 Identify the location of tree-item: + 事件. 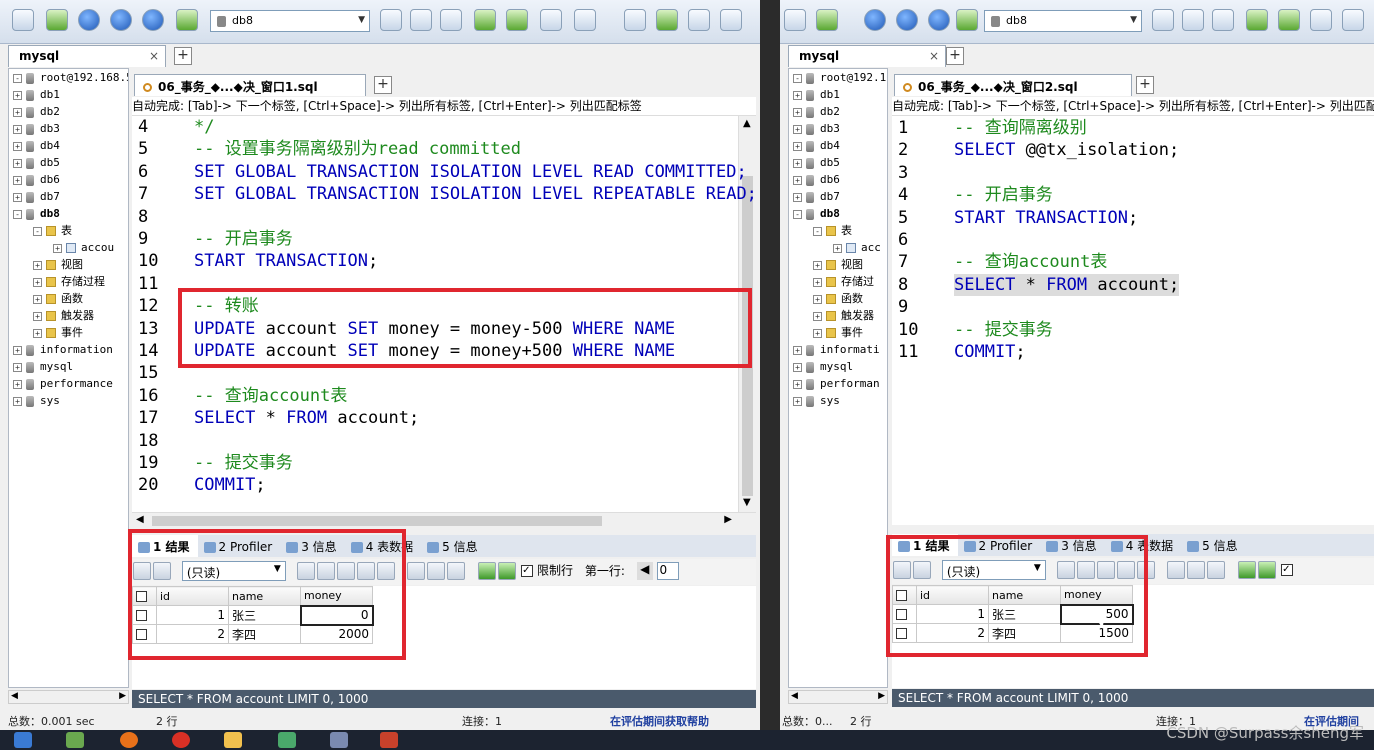
(838, 332).